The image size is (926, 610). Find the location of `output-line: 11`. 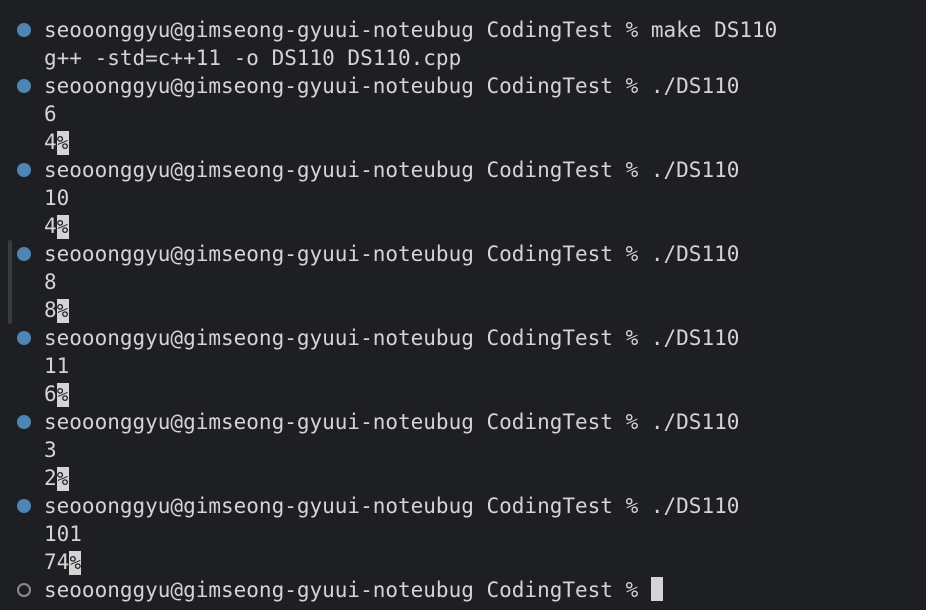

output-line: 11 is located at coordinates (463, 366).